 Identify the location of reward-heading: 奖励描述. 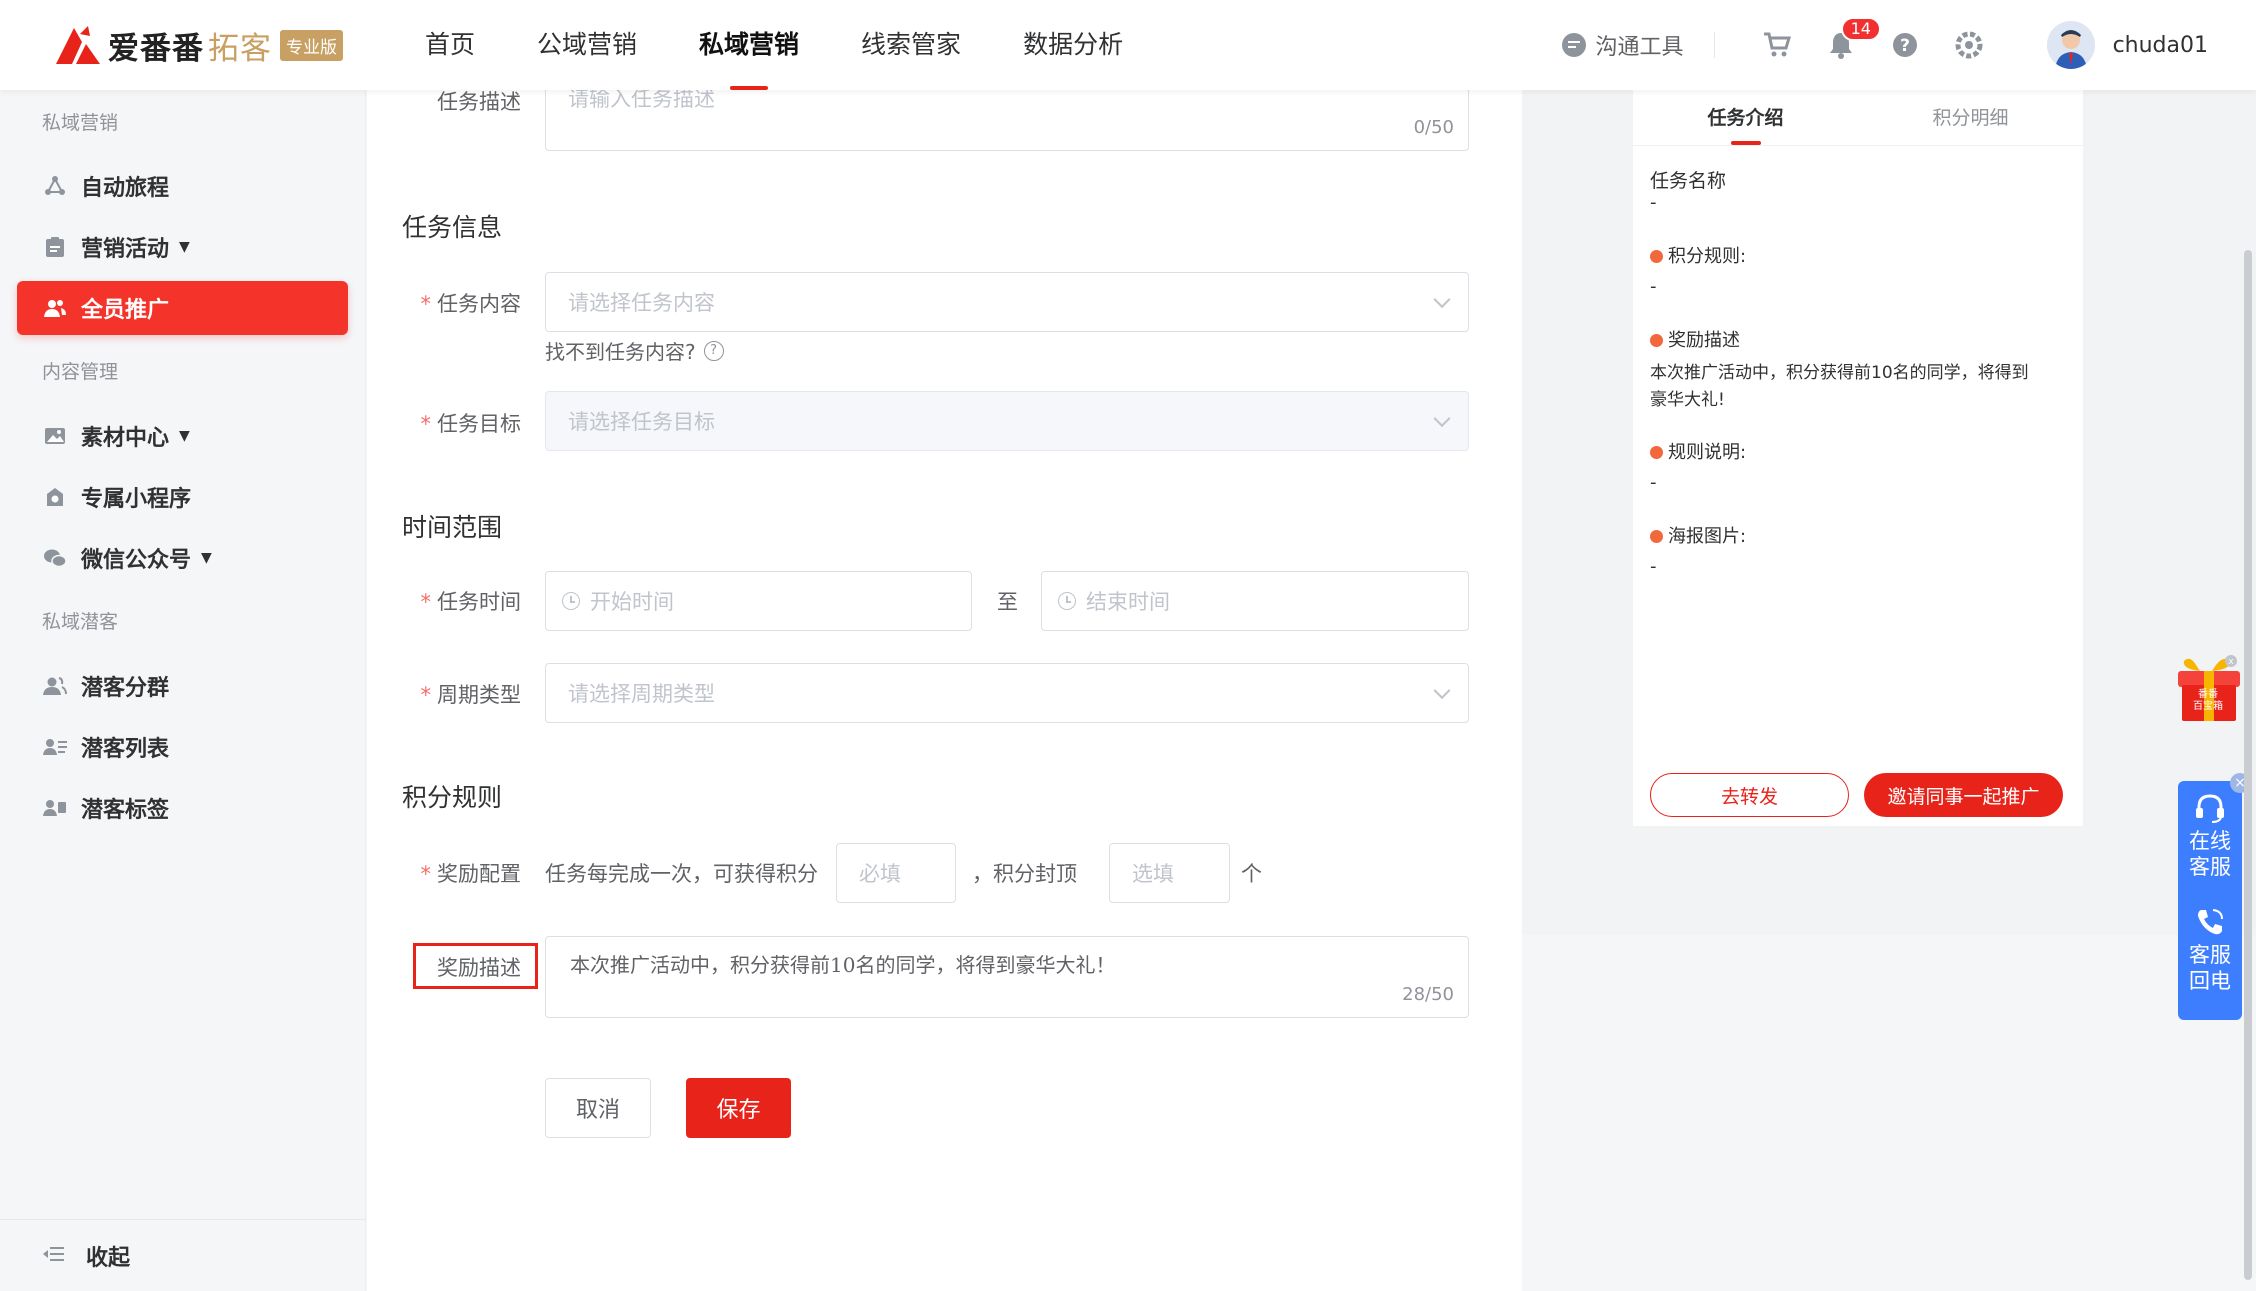
(1695, 339).